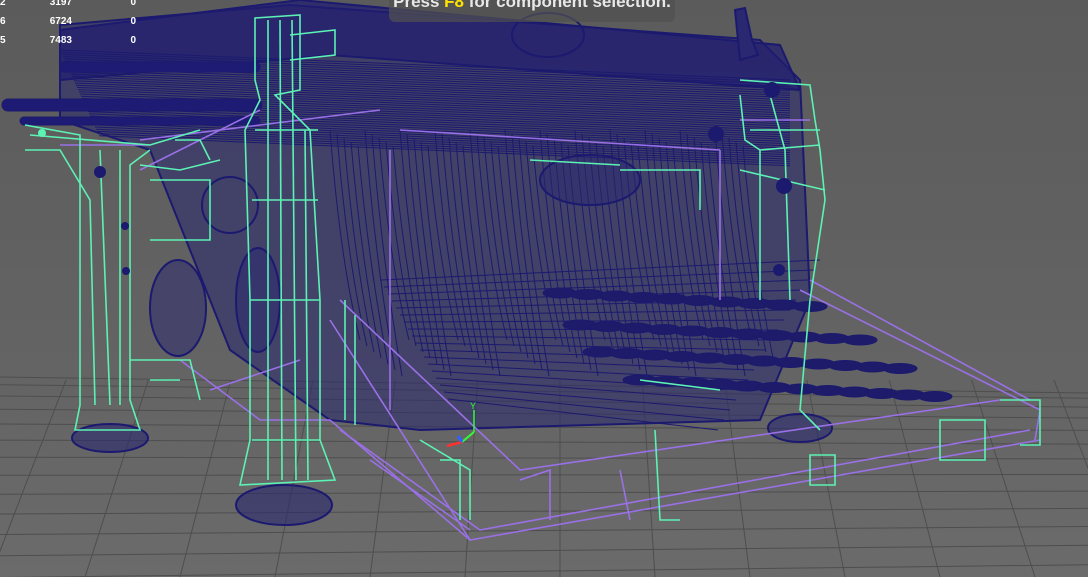 Image resolution: width=1088 pixels, height=577 pixels. Describe the element at coordinates (75, 40) in the screenshot. I see `hud-stats-row: 5 7483 0` at that location.